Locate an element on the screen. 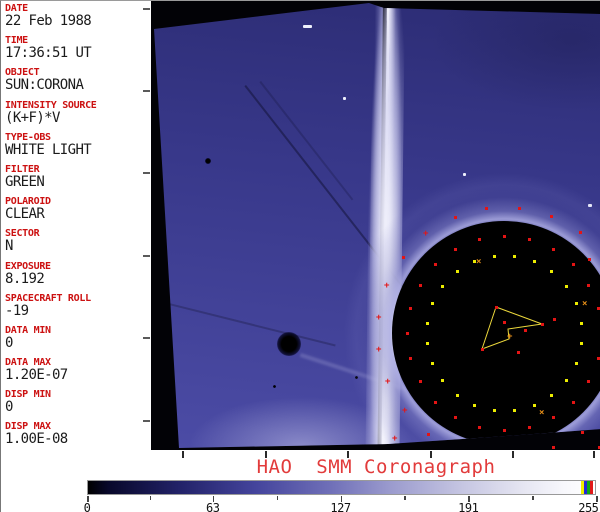 The width and height of the screenshot is (600, 512). metadata-field: DATA MIN 0 is located at coordinates (77, 341).